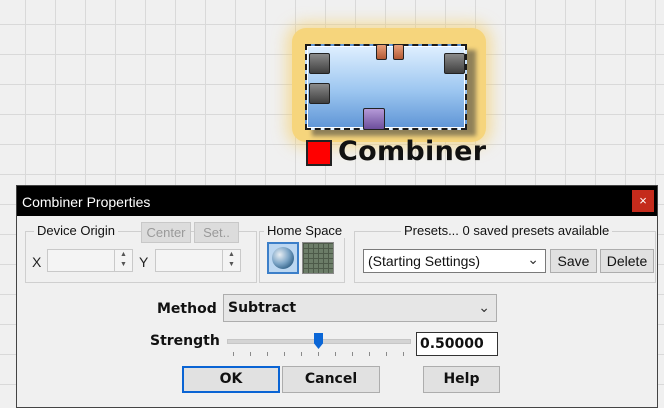  I want to click on close-icon: ×, so click(643, 201).